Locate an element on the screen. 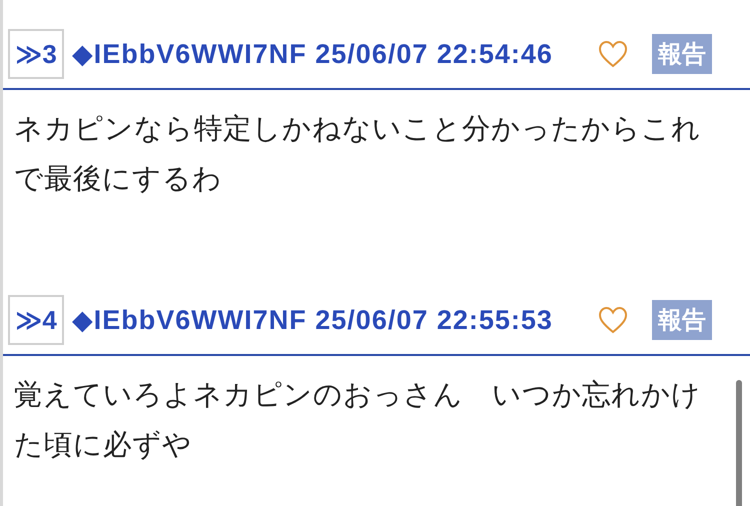  post-author-date: ◆IEbbV6WWI7NF 25/06/07 22:55:53 is located at coordinates (312, 320).